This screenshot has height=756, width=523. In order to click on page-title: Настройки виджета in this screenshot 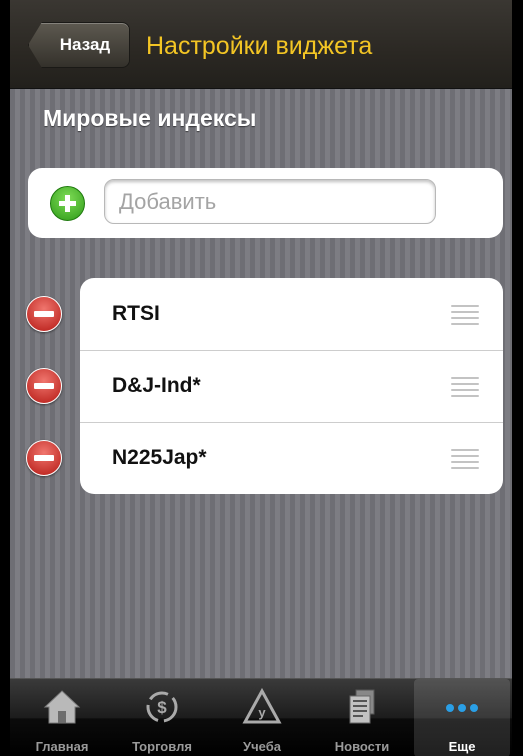, I will do `click(259, 46)`.